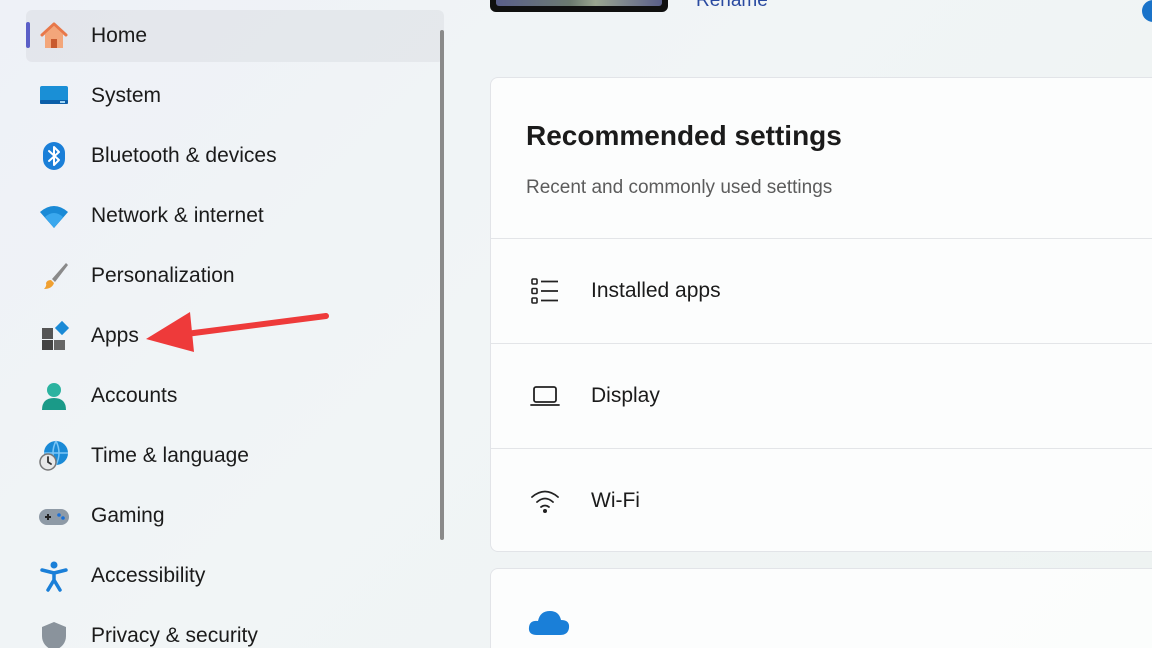 The width and height of the screenshot is (1152, 648). I want to click on sidebar-item-time-language: Time & language, so click(235, 456).